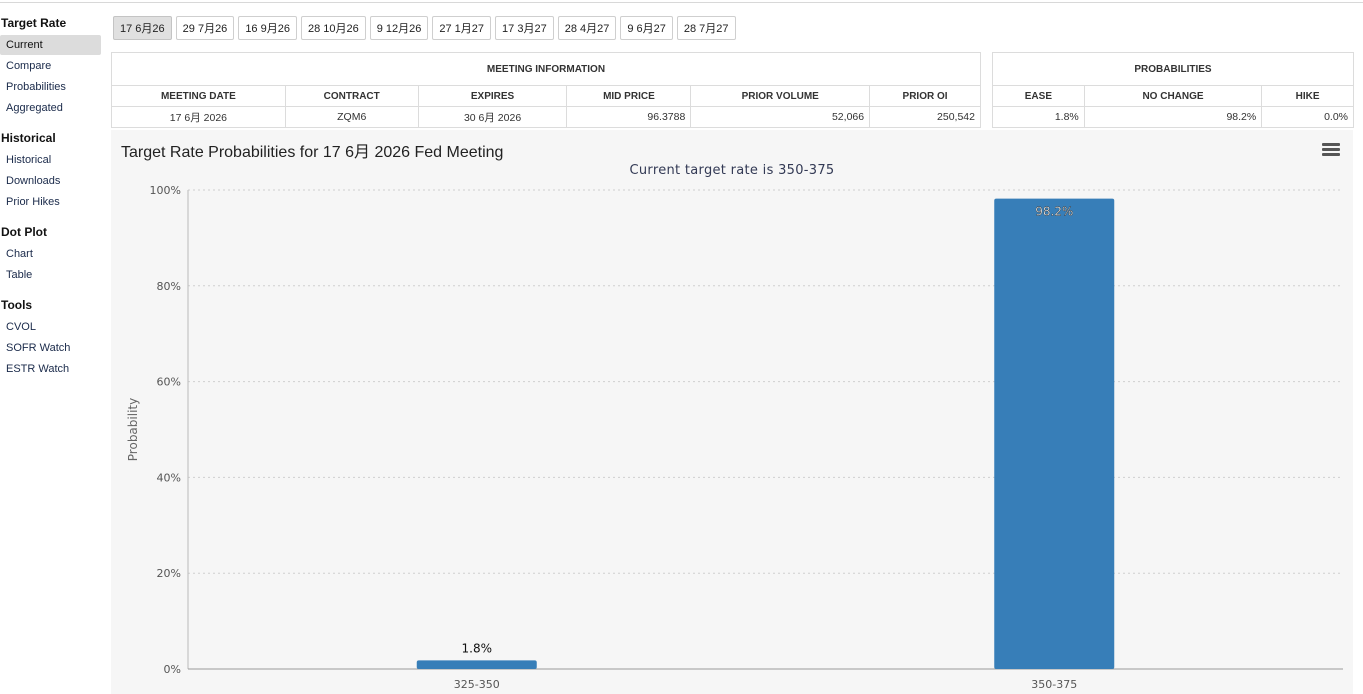  I want to click on sidebar-item-current: Current, so click(50, 45).